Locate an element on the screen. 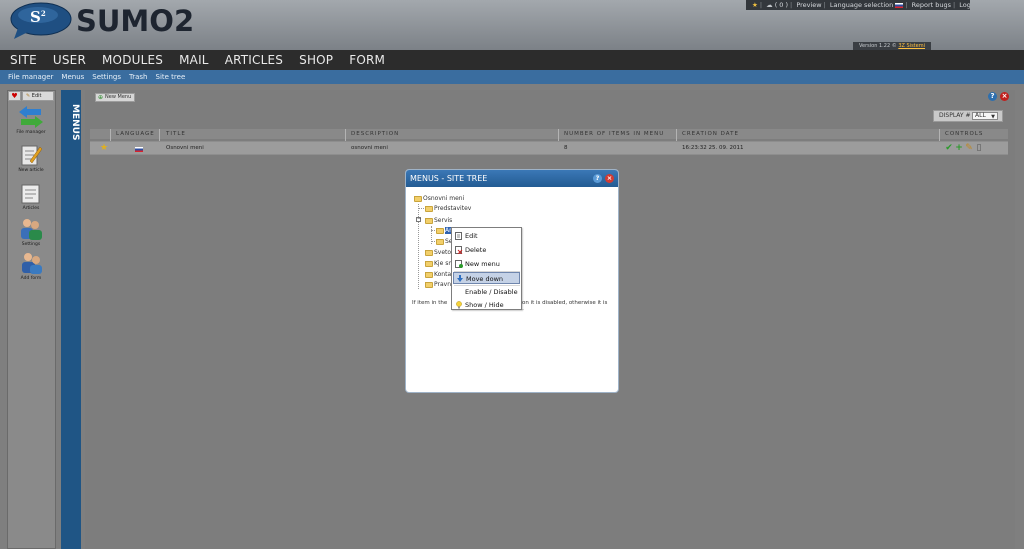 This screenshot has height=549, width=1024. arrow-down-icon is located at coordinates (460, 278).